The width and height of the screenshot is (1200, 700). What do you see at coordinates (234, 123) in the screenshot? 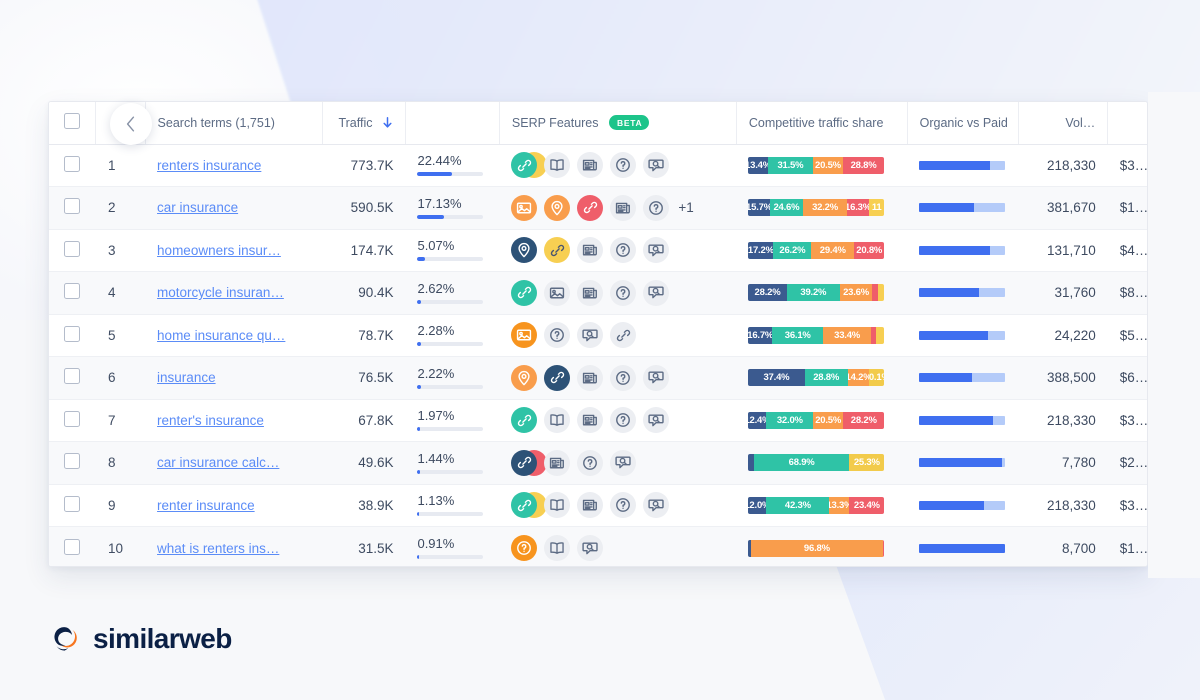
I see `search-terms-header: Search terms (1,751)` at bounding box center [234, 123].